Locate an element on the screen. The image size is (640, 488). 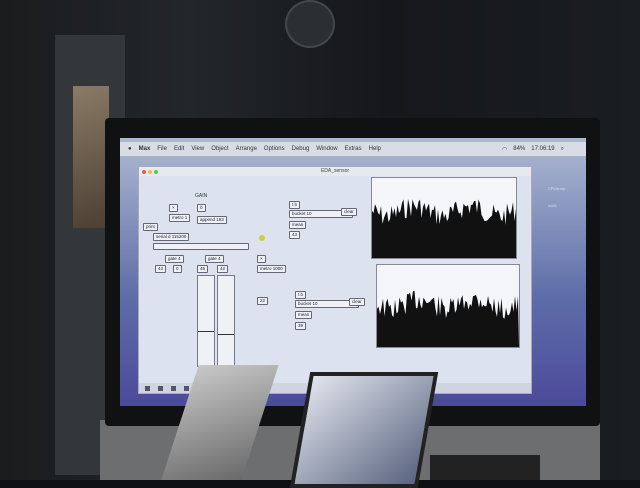
menu-max: Max is located at coordinates (145, 149).